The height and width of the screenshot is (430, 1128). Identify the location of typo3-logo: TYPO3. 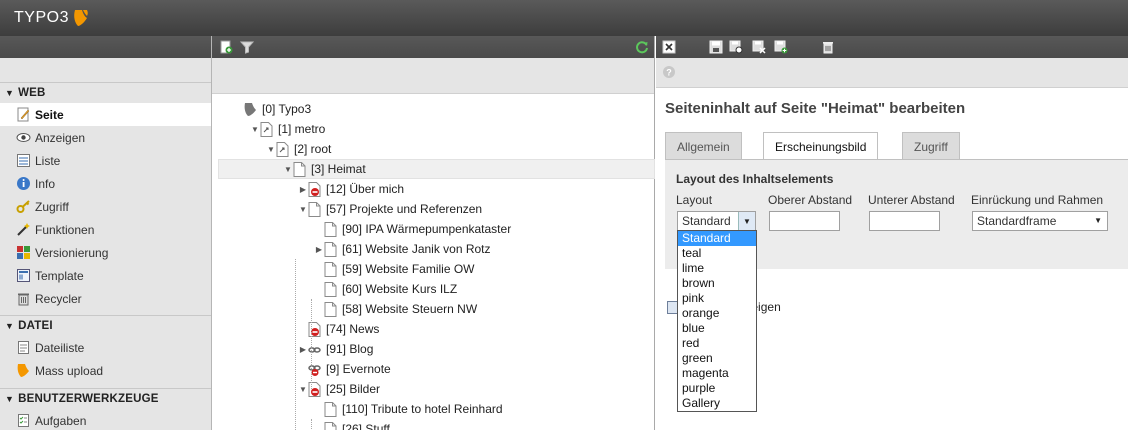
(51, 18).